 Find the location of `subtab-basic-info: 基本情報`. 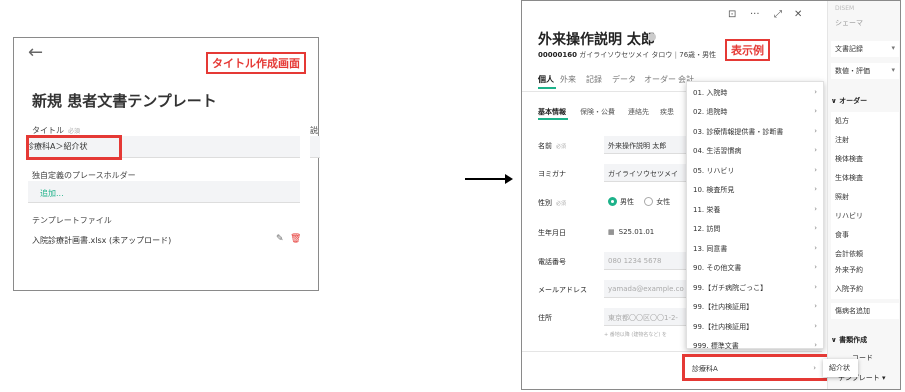

subtab-basic-info: 基本情報 is located at coordinates (552, 112).